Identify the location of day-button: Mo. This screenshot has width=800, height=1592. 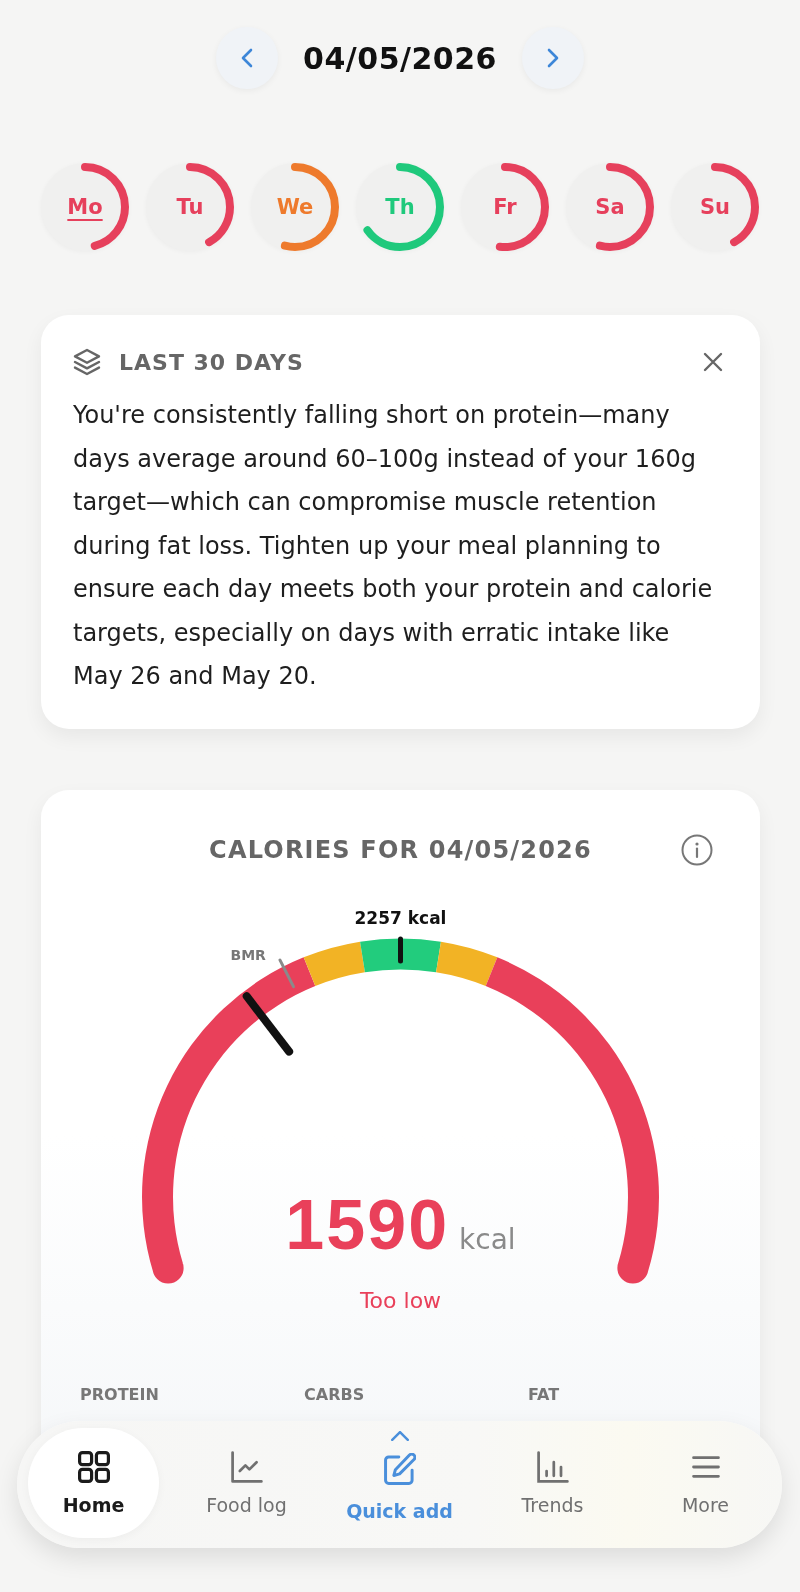
(85, 207).